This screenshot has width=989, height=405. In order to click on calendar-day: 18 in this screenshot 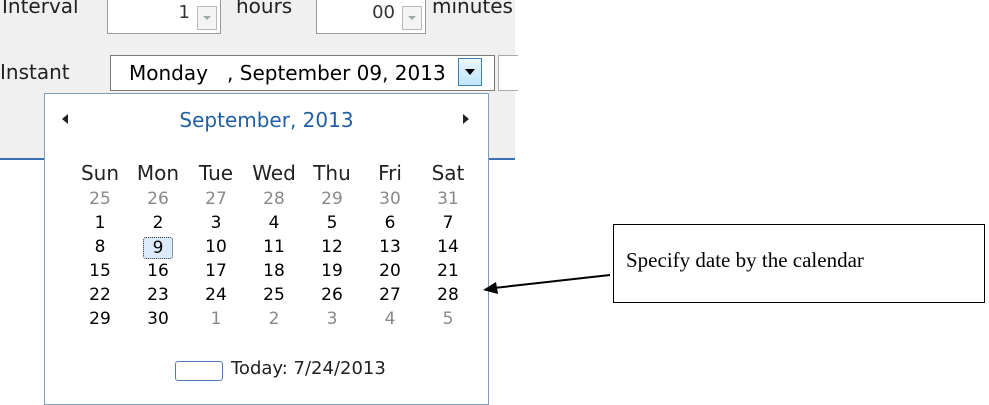, I will do `click(274, 273)`.